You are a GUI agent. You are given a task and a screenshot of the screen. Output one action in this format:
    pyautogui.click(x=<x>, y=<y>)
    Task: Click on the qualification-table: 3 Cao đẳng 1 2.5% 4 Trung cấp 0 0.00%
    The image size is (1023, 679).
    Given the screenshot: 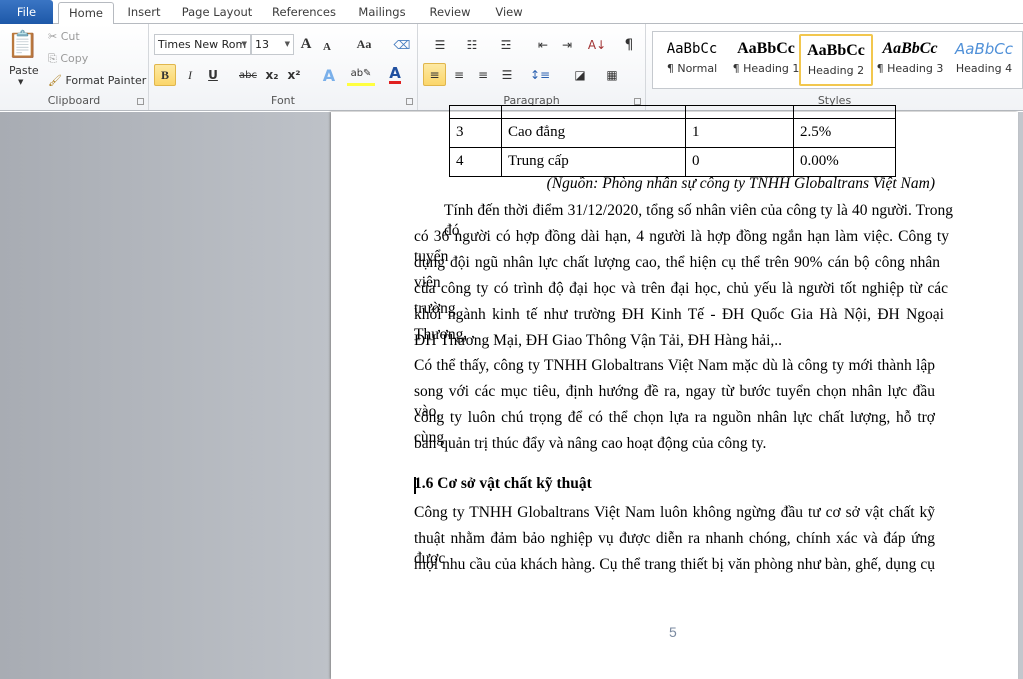 What is the action you would take?
    pyautogui.click(x=672, y=141)
    